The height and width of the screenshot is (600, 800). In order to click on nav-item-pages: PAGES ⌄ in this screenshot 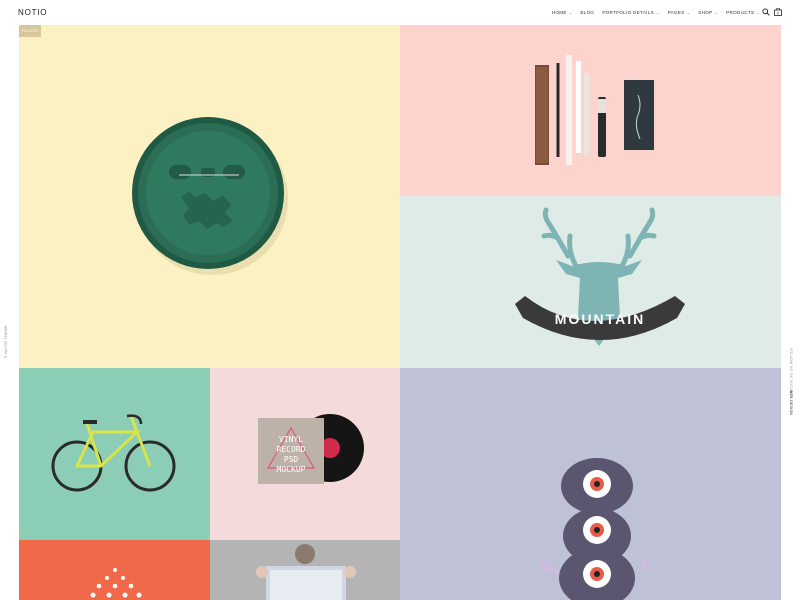, I will do `click(679, 12)`.